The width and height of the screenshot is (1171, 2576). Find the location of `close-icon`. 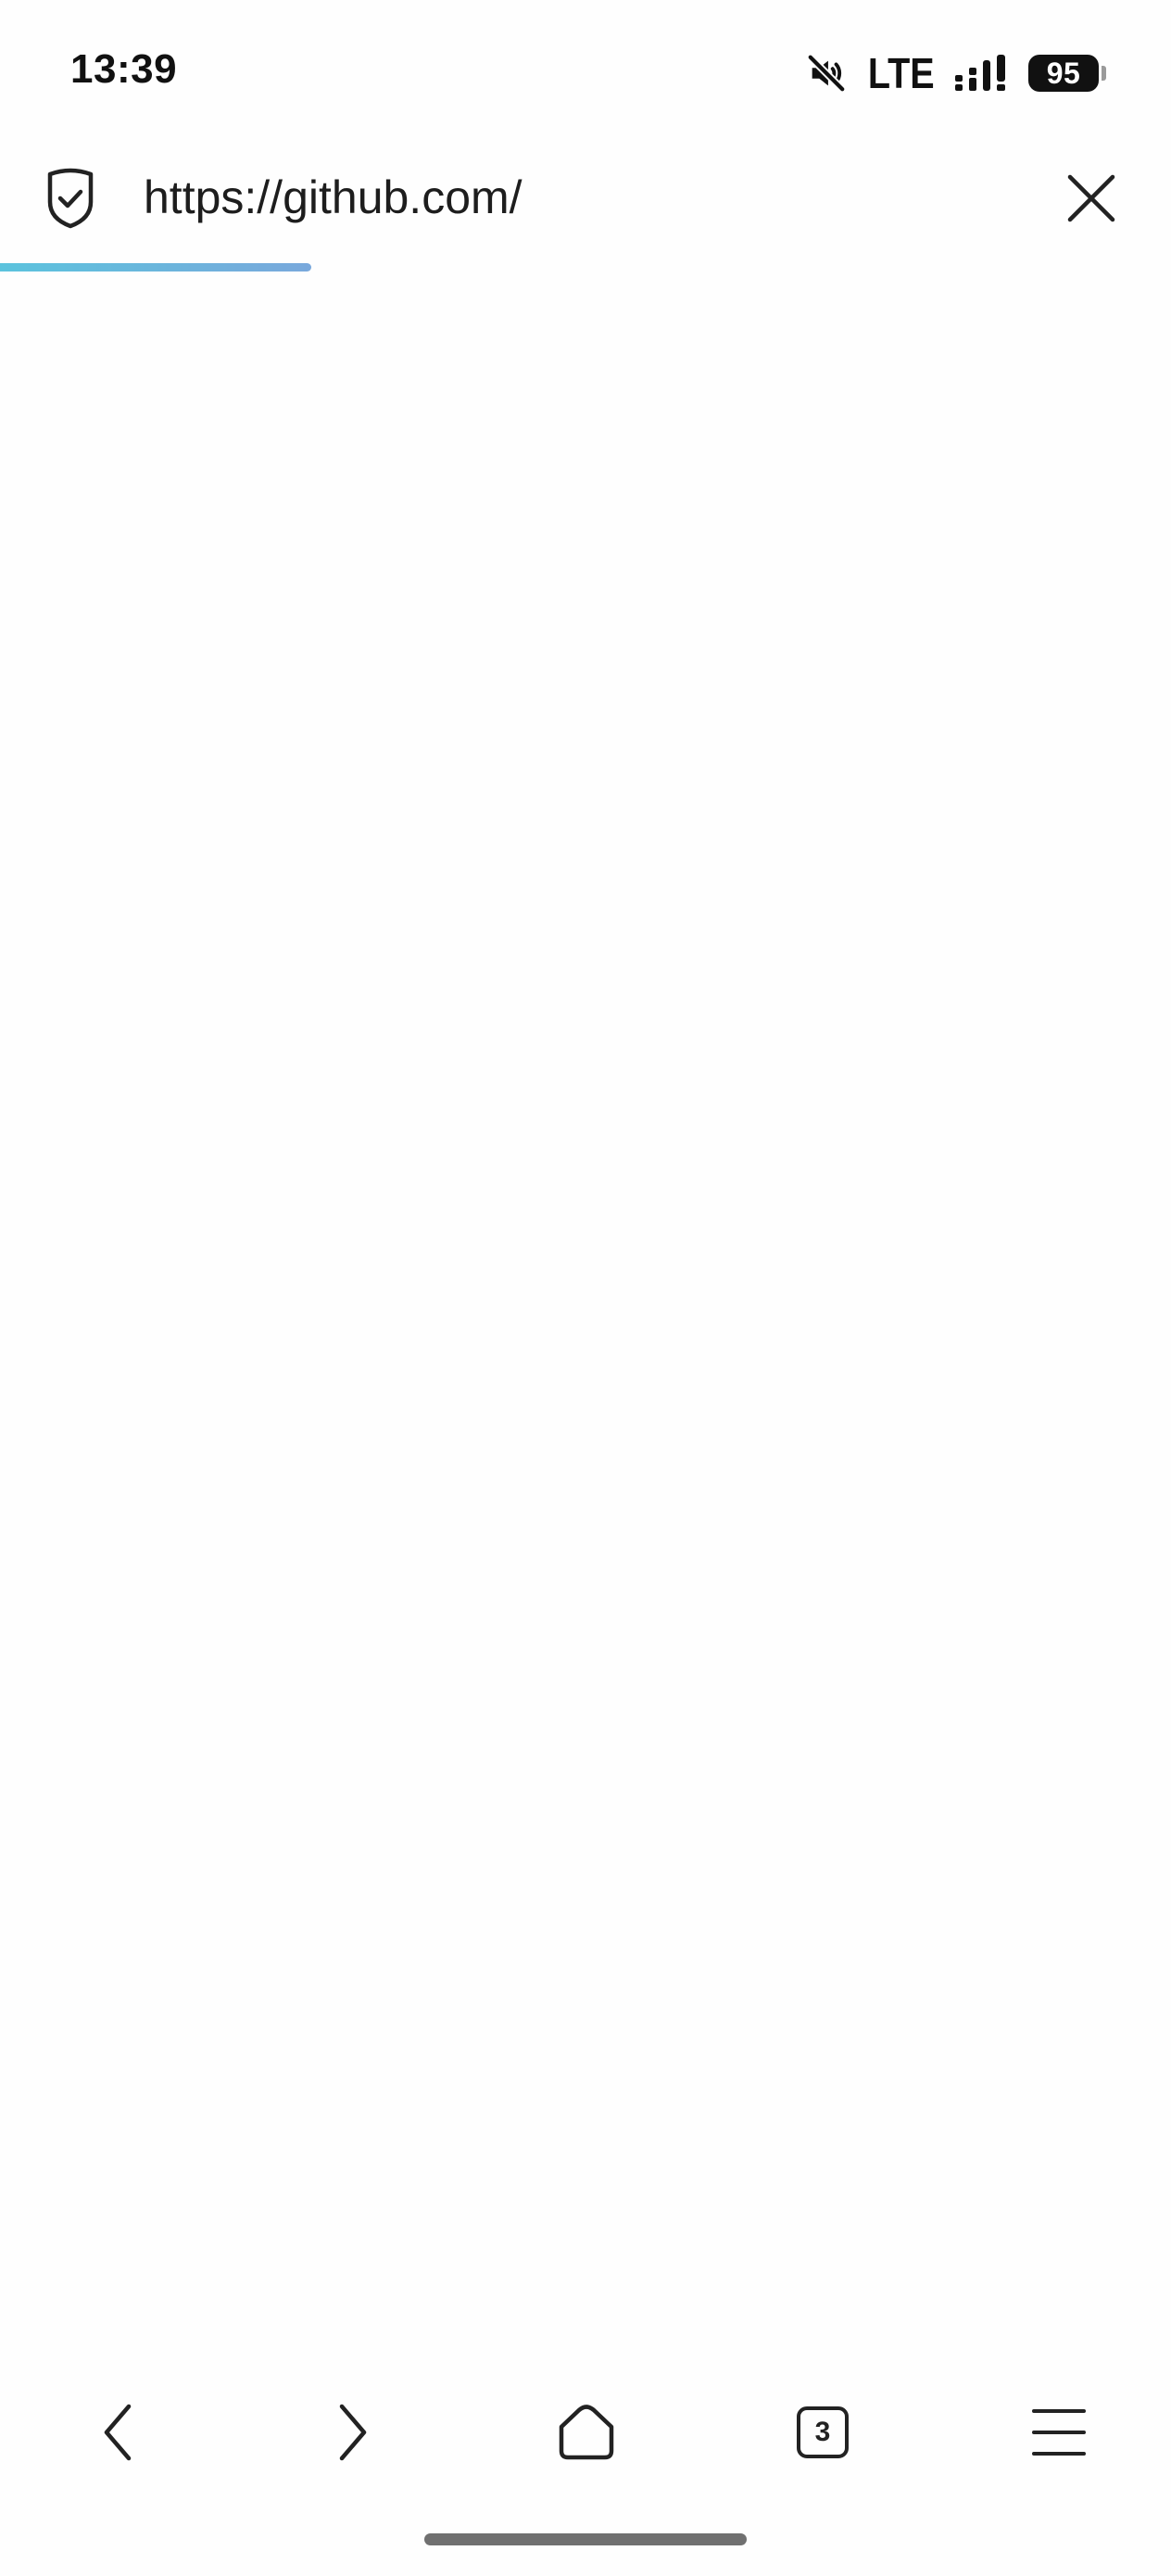

close-icon is located at coordinates (1091, 200).